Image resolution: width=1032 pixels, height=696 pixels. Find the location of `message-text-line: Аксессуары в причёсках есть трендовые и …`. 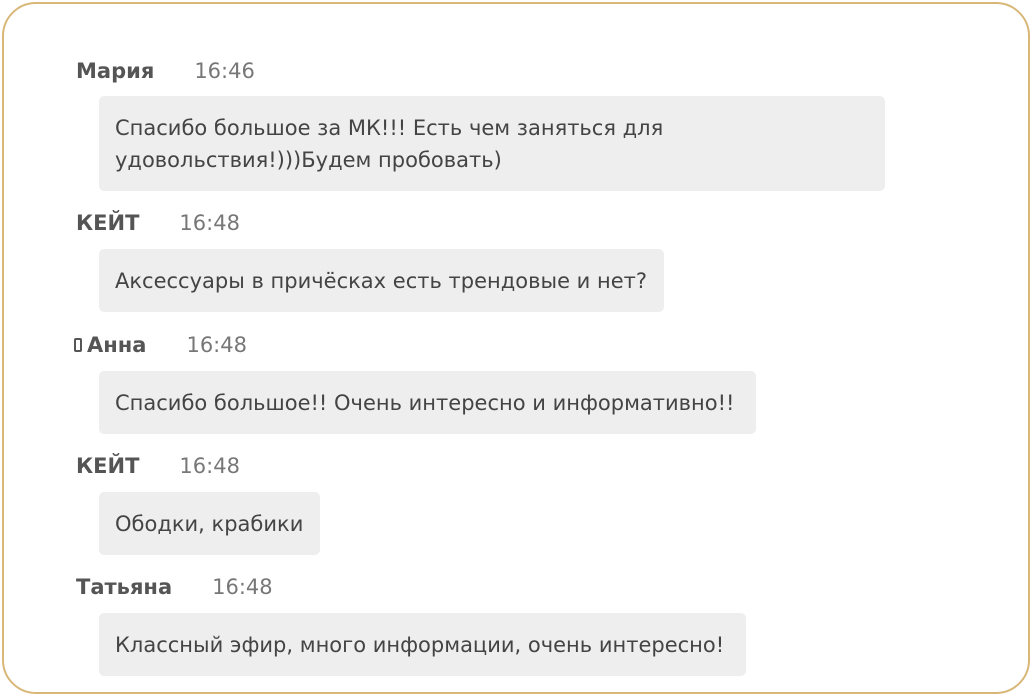

message-text-line: Аксессуары в причёсках есть трендовые и … is located at coordinates (381, 281).